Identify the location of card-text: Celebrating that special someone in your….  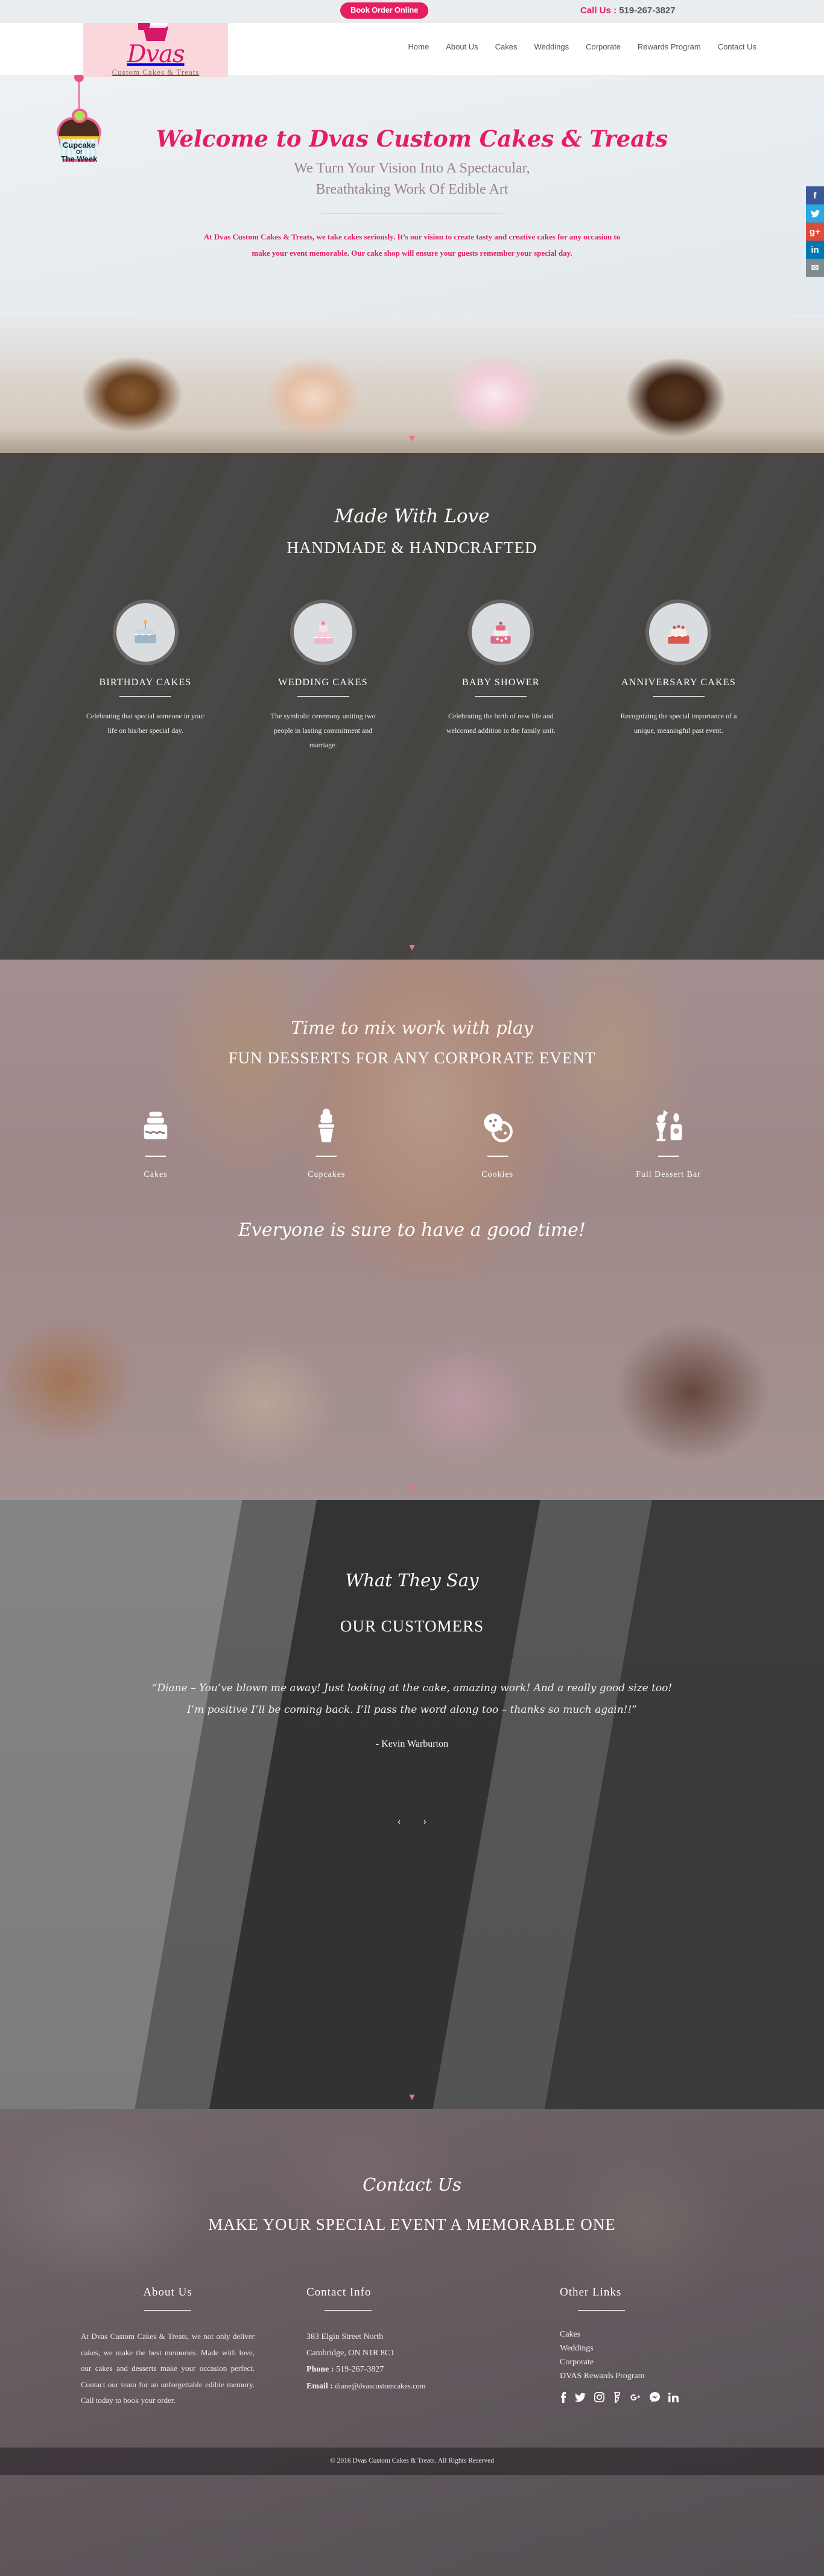
(145, 723).